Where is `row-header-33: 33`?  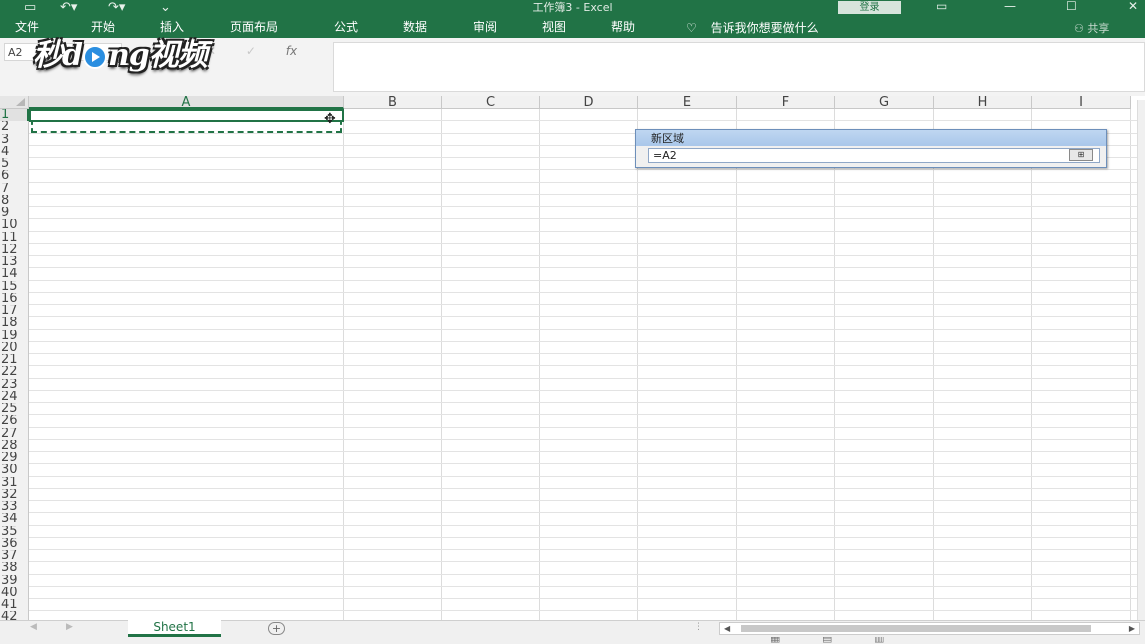 row-header-33: 33 is located at coordinates (14, 507).